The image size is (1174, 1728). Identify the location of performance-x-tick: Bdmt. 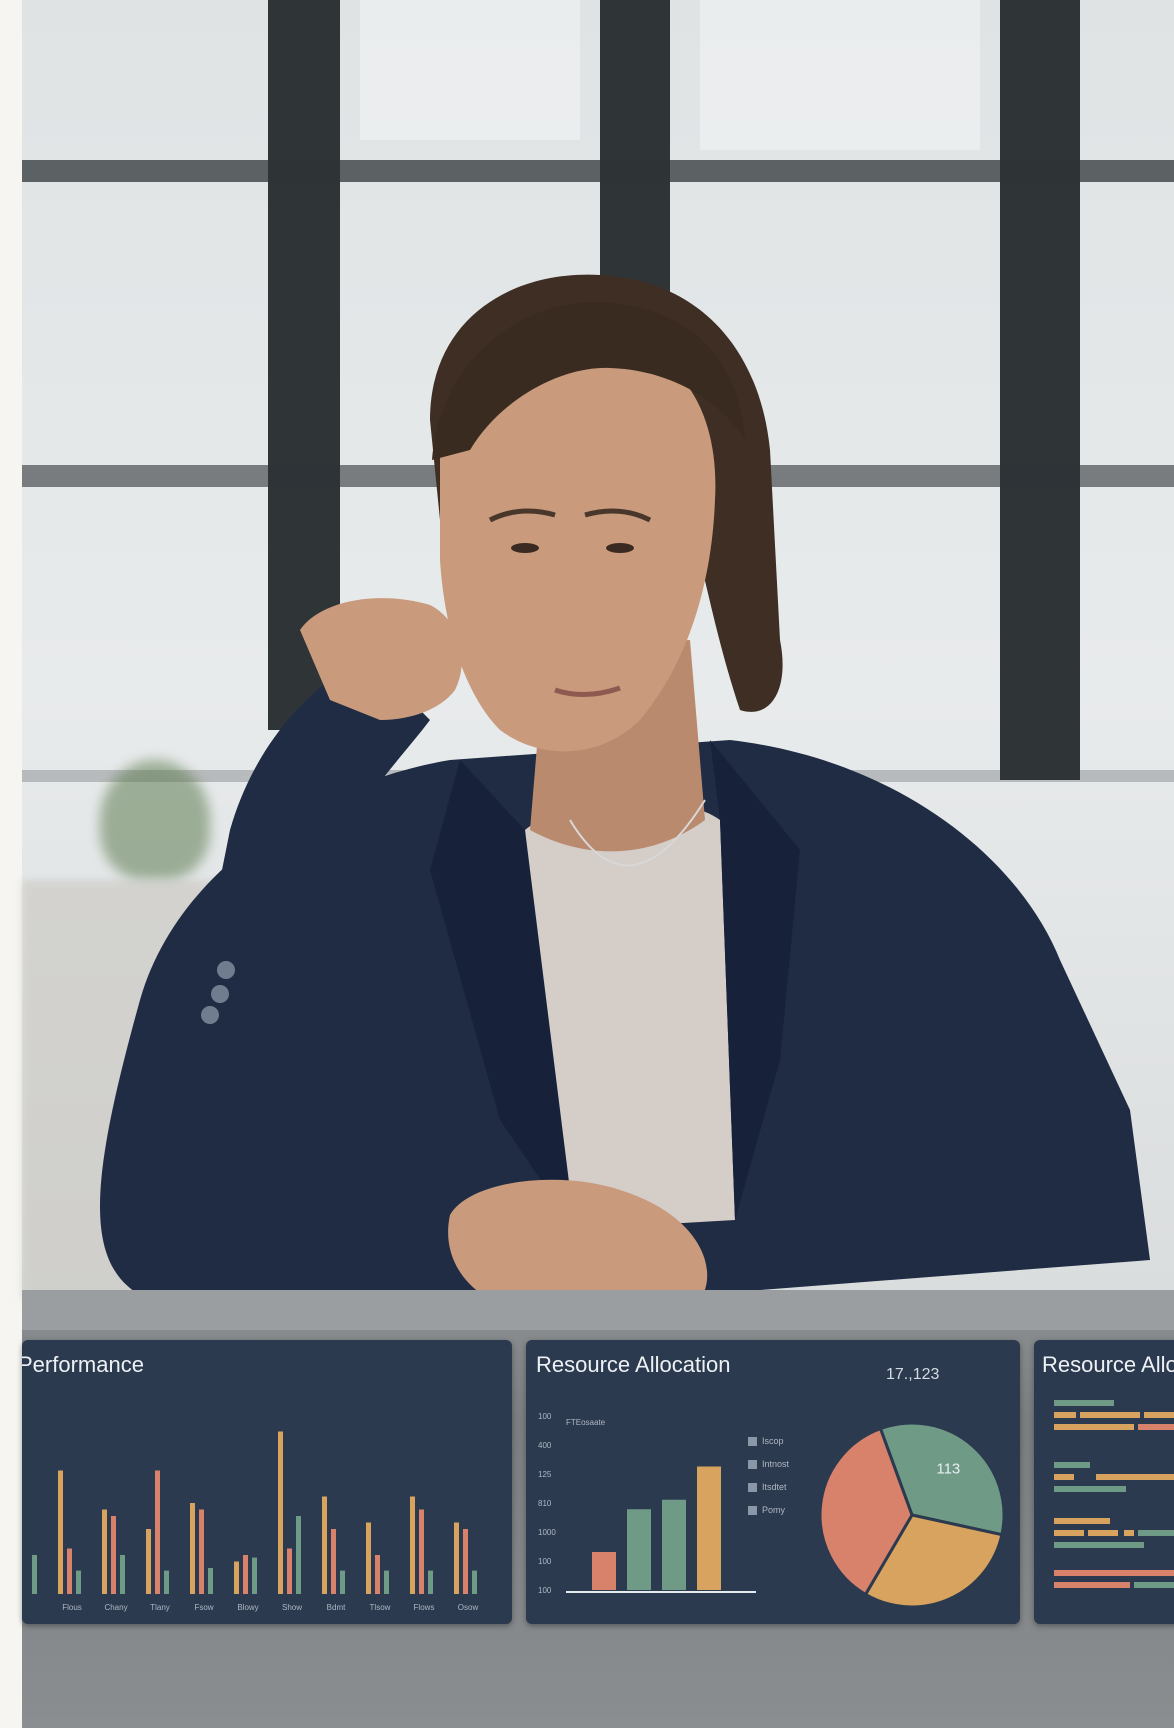
(336, 1607).